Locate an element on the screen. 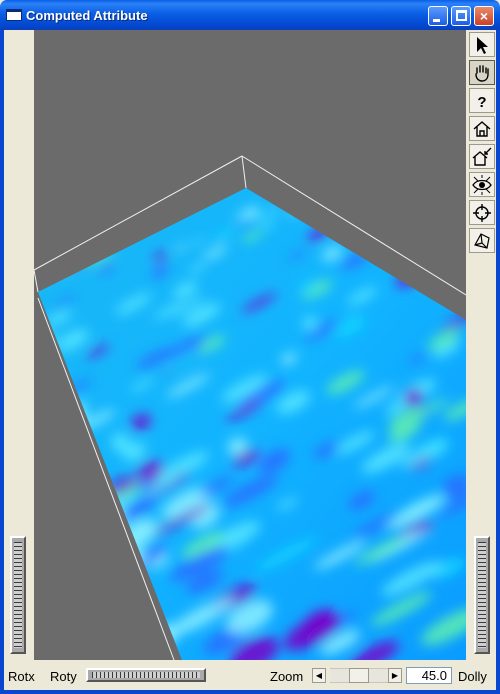 The width and height of the screenshot is (500, 694). minimize-icon is located at coordinates (436, 20).